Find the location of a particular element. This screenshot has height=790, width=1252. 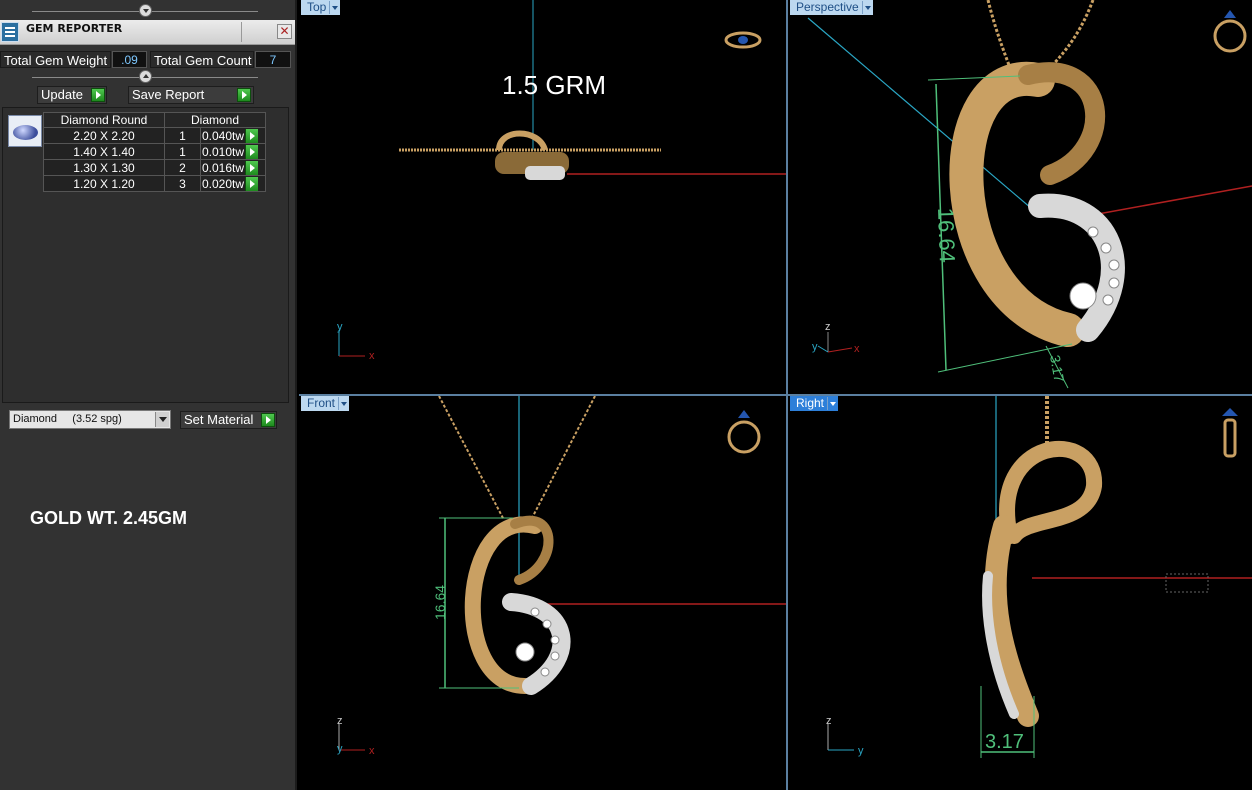

gem-table-row: 2.20 X 2.20 1 0.040tw is located at coordinates (154, 135).